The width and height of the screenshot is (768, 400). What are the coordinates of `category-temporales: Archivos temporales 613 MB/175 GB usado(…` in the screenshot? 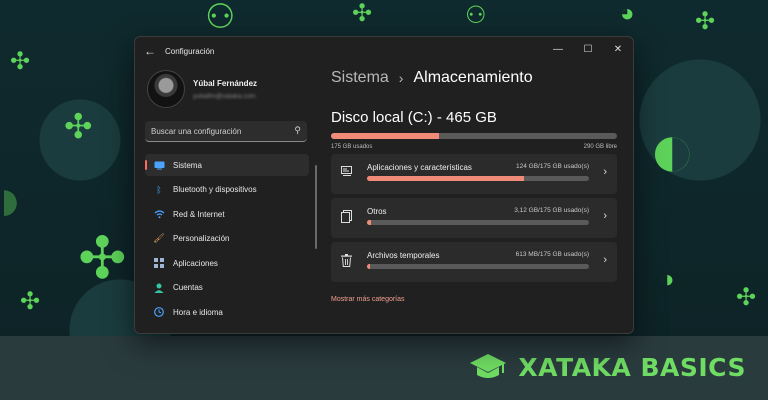 It's located at (474, 262).